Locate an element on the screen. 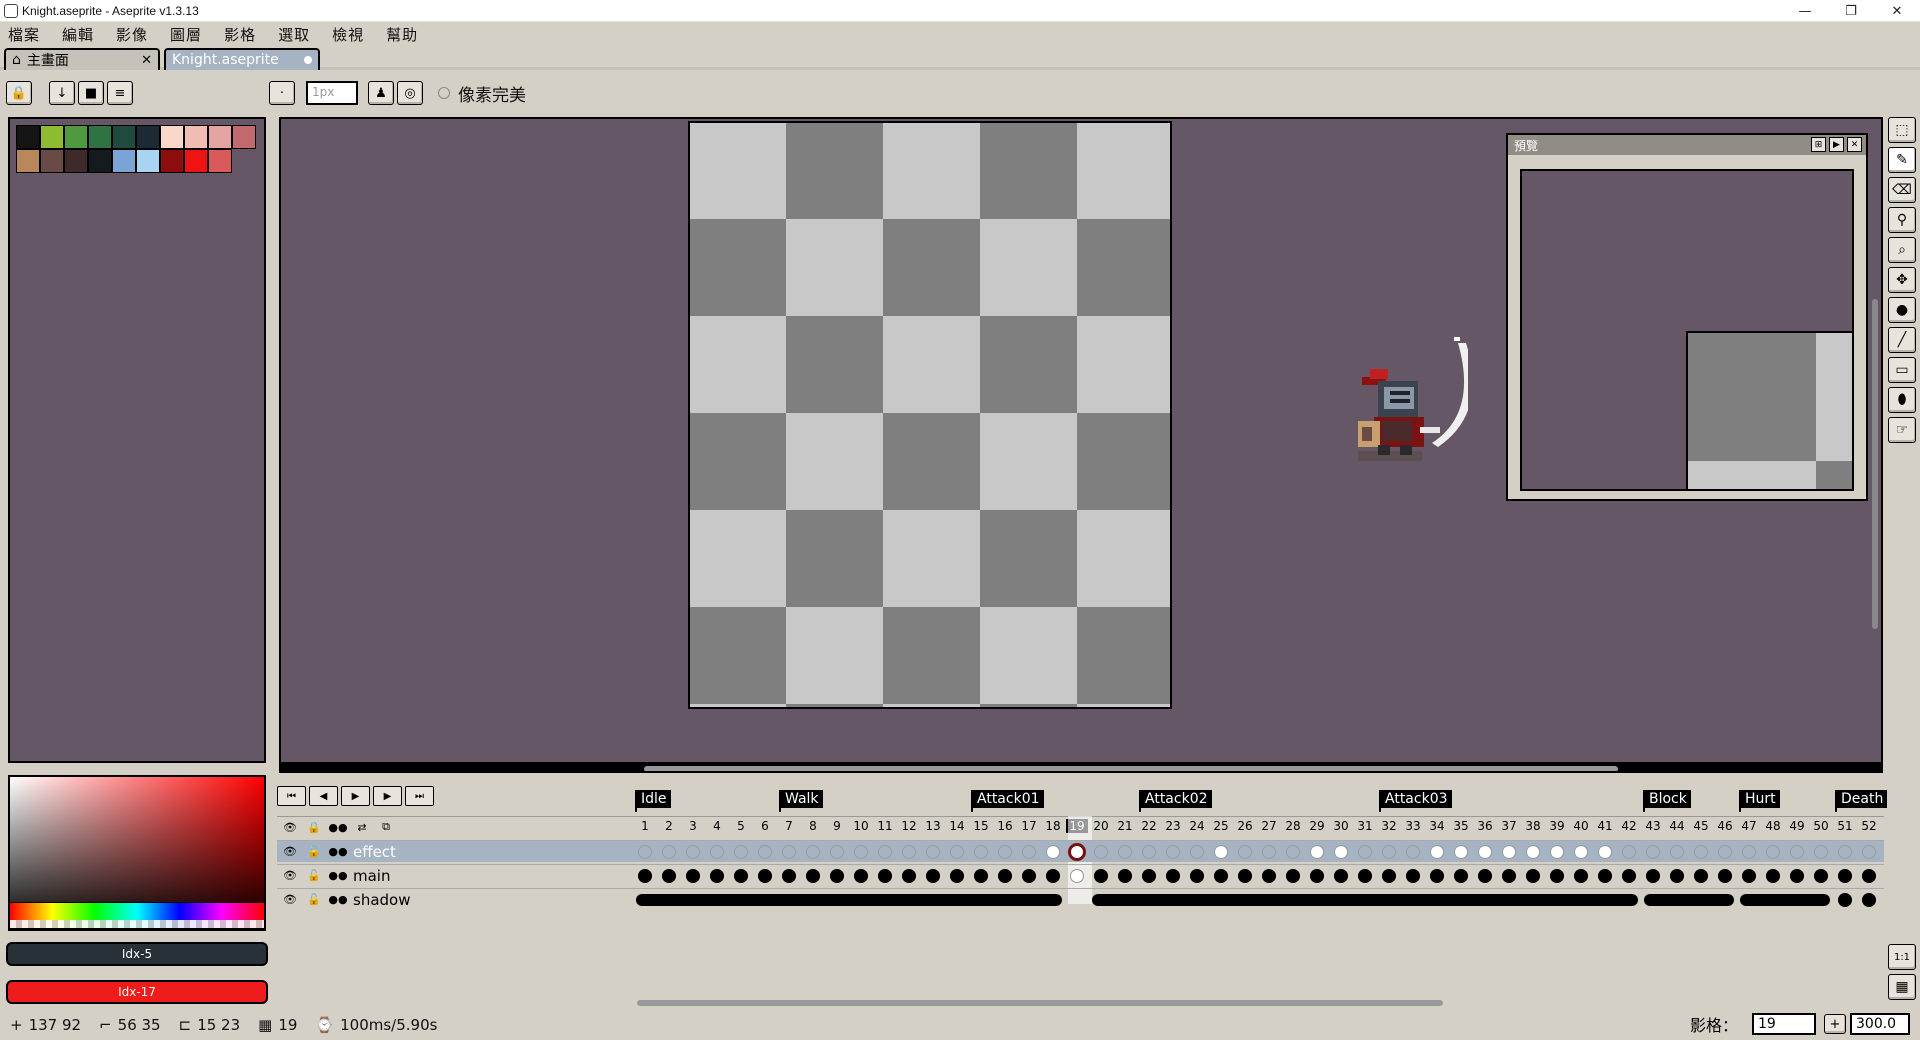  link-icon: ⇄ is located at coordinates (362, 827).